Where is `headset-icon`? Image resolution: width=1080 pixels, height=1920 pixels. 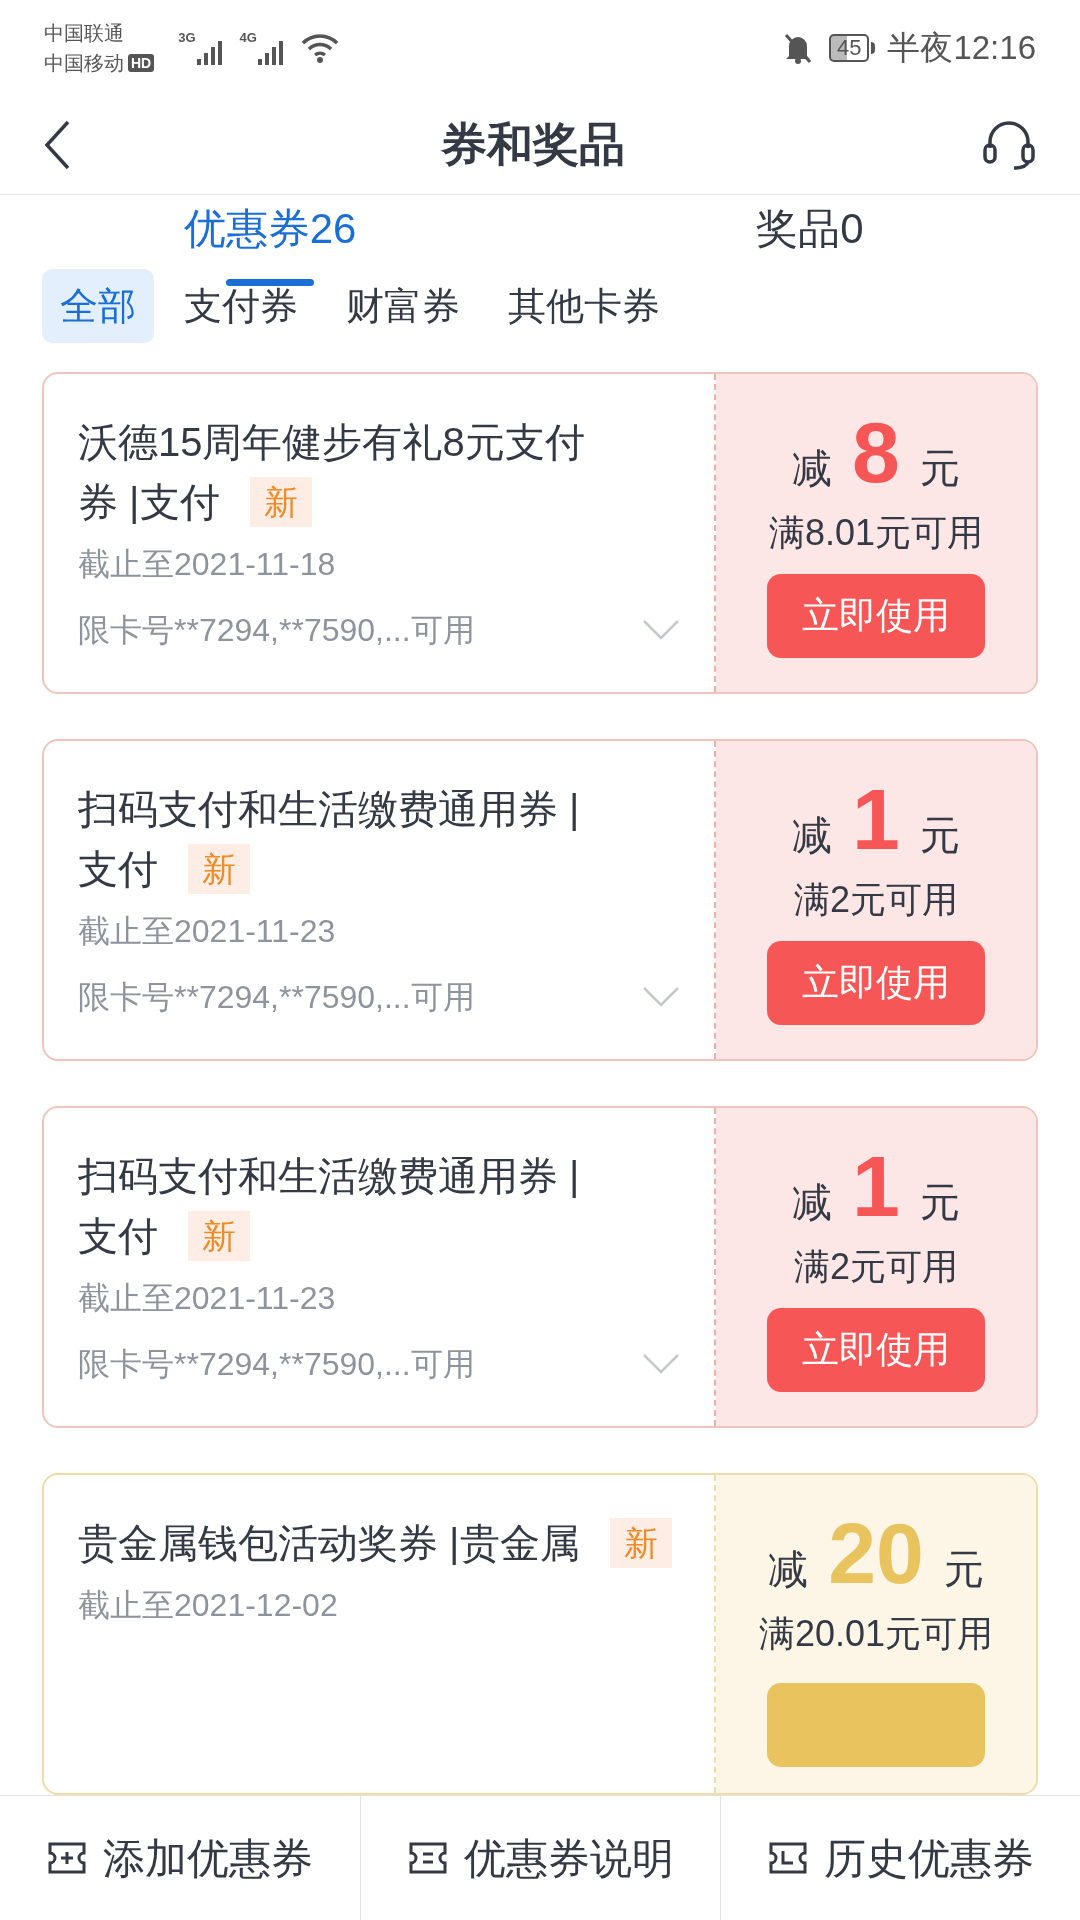
headset-icon is located at coordinates (1009, 144).